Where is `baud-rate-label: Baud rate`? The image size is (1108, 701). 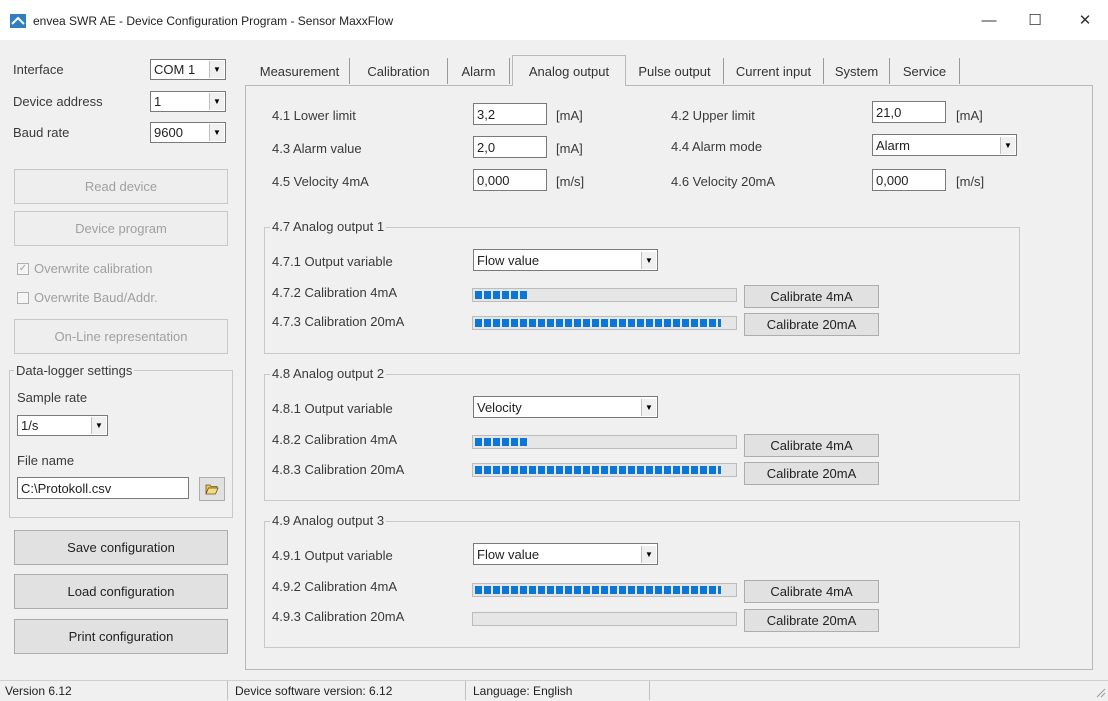 baud-rate-label: Baud rate is located at coordinates (41, 132).